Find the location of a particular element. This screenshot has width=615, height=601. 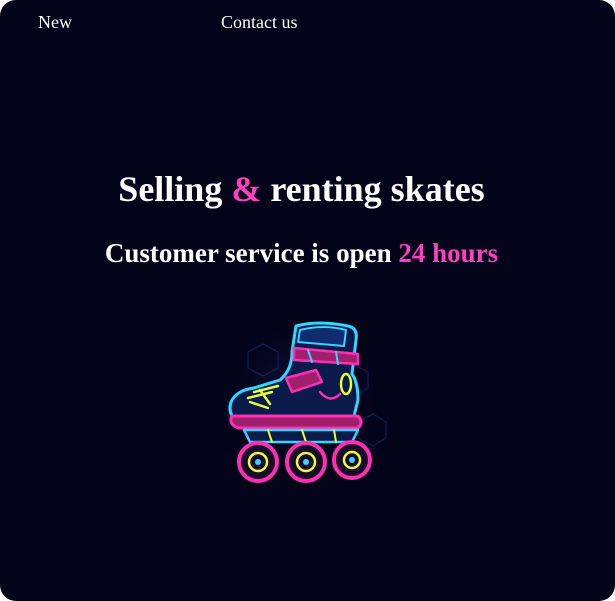

hero-subtitle: Customer service is open 24 hours is located at coordinates (301, 253).